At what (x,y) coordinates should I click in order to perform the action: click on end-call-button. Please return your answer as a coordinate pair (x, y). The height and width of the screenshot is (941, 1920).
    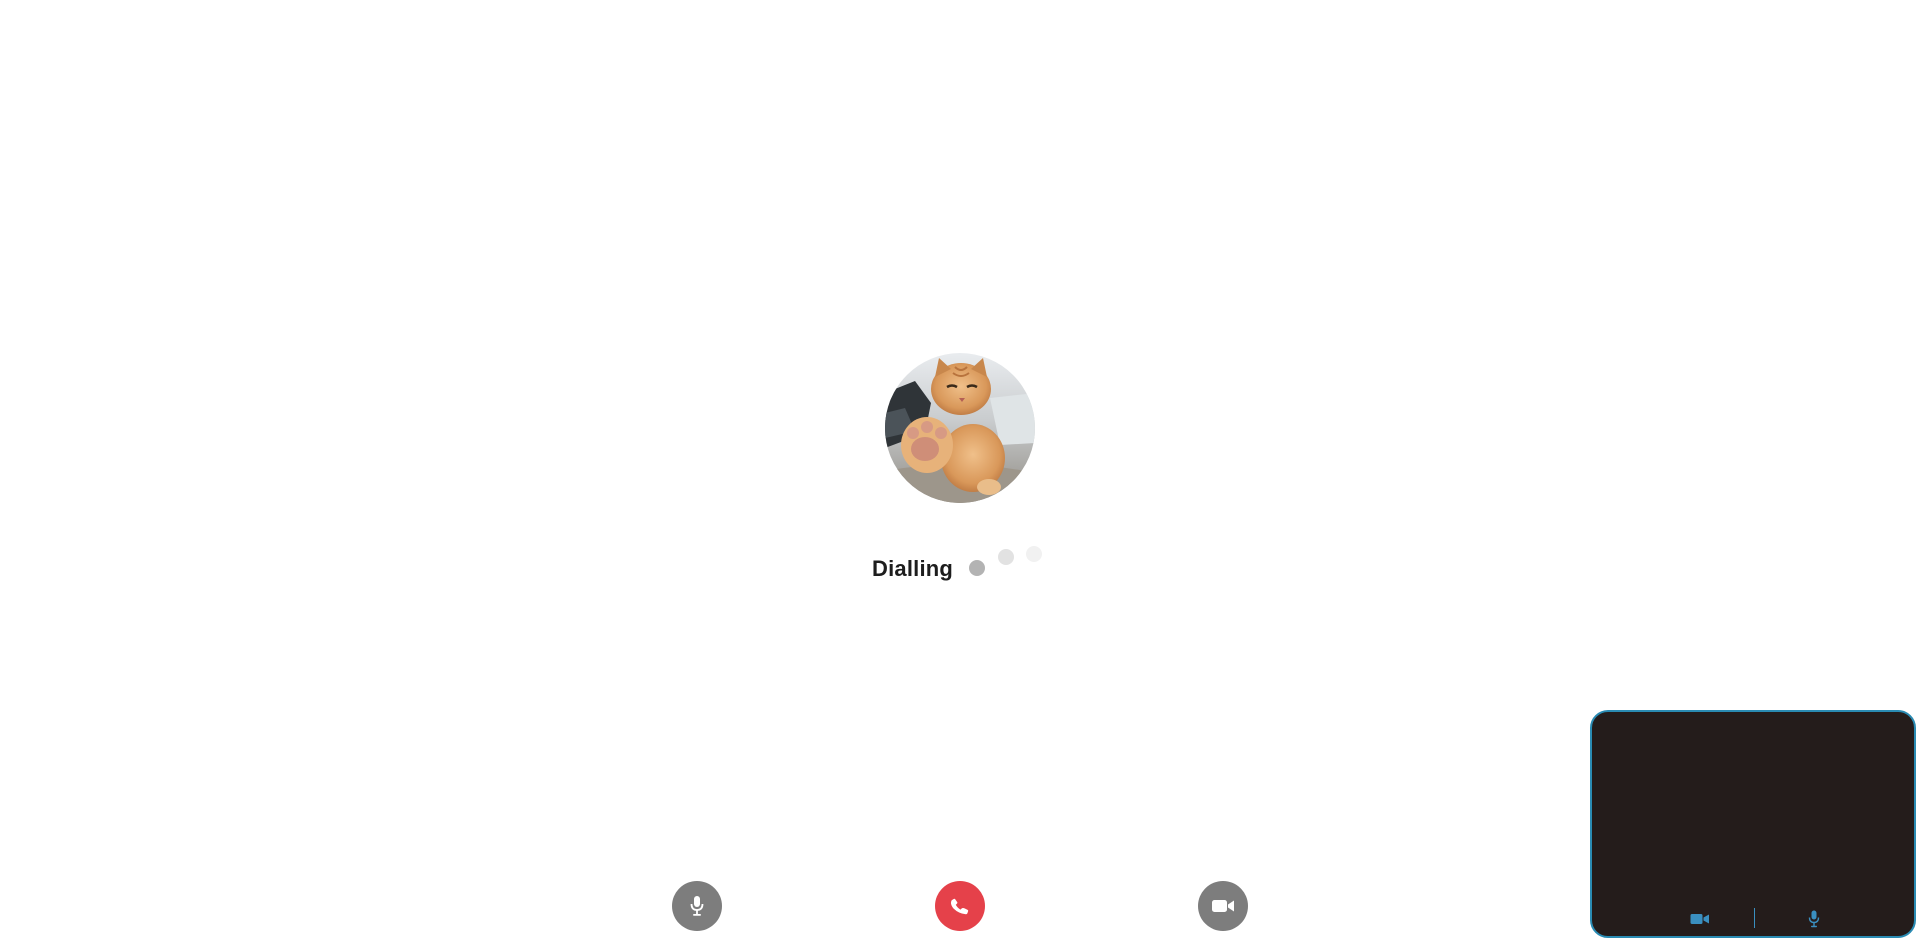
    Looking at the image, I should click on (960, 906).